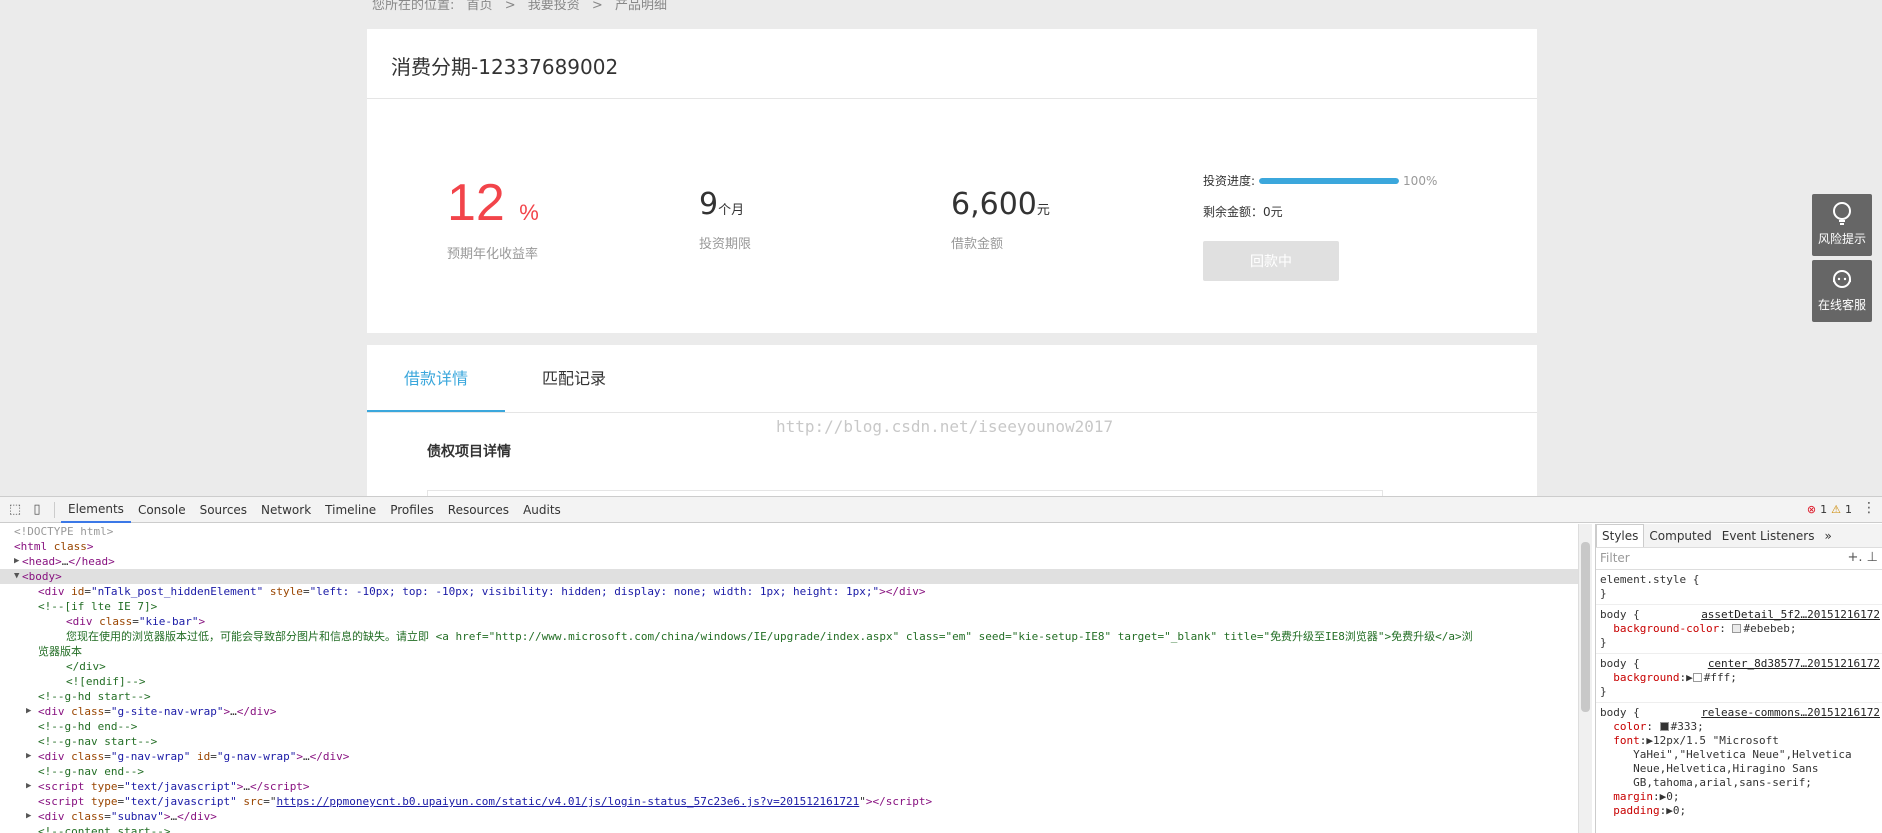  Describe the element at coordinates (789, 816) in the screenshot. I see `dom-node: ▶ <div class="subnav">…</div>` at that location.